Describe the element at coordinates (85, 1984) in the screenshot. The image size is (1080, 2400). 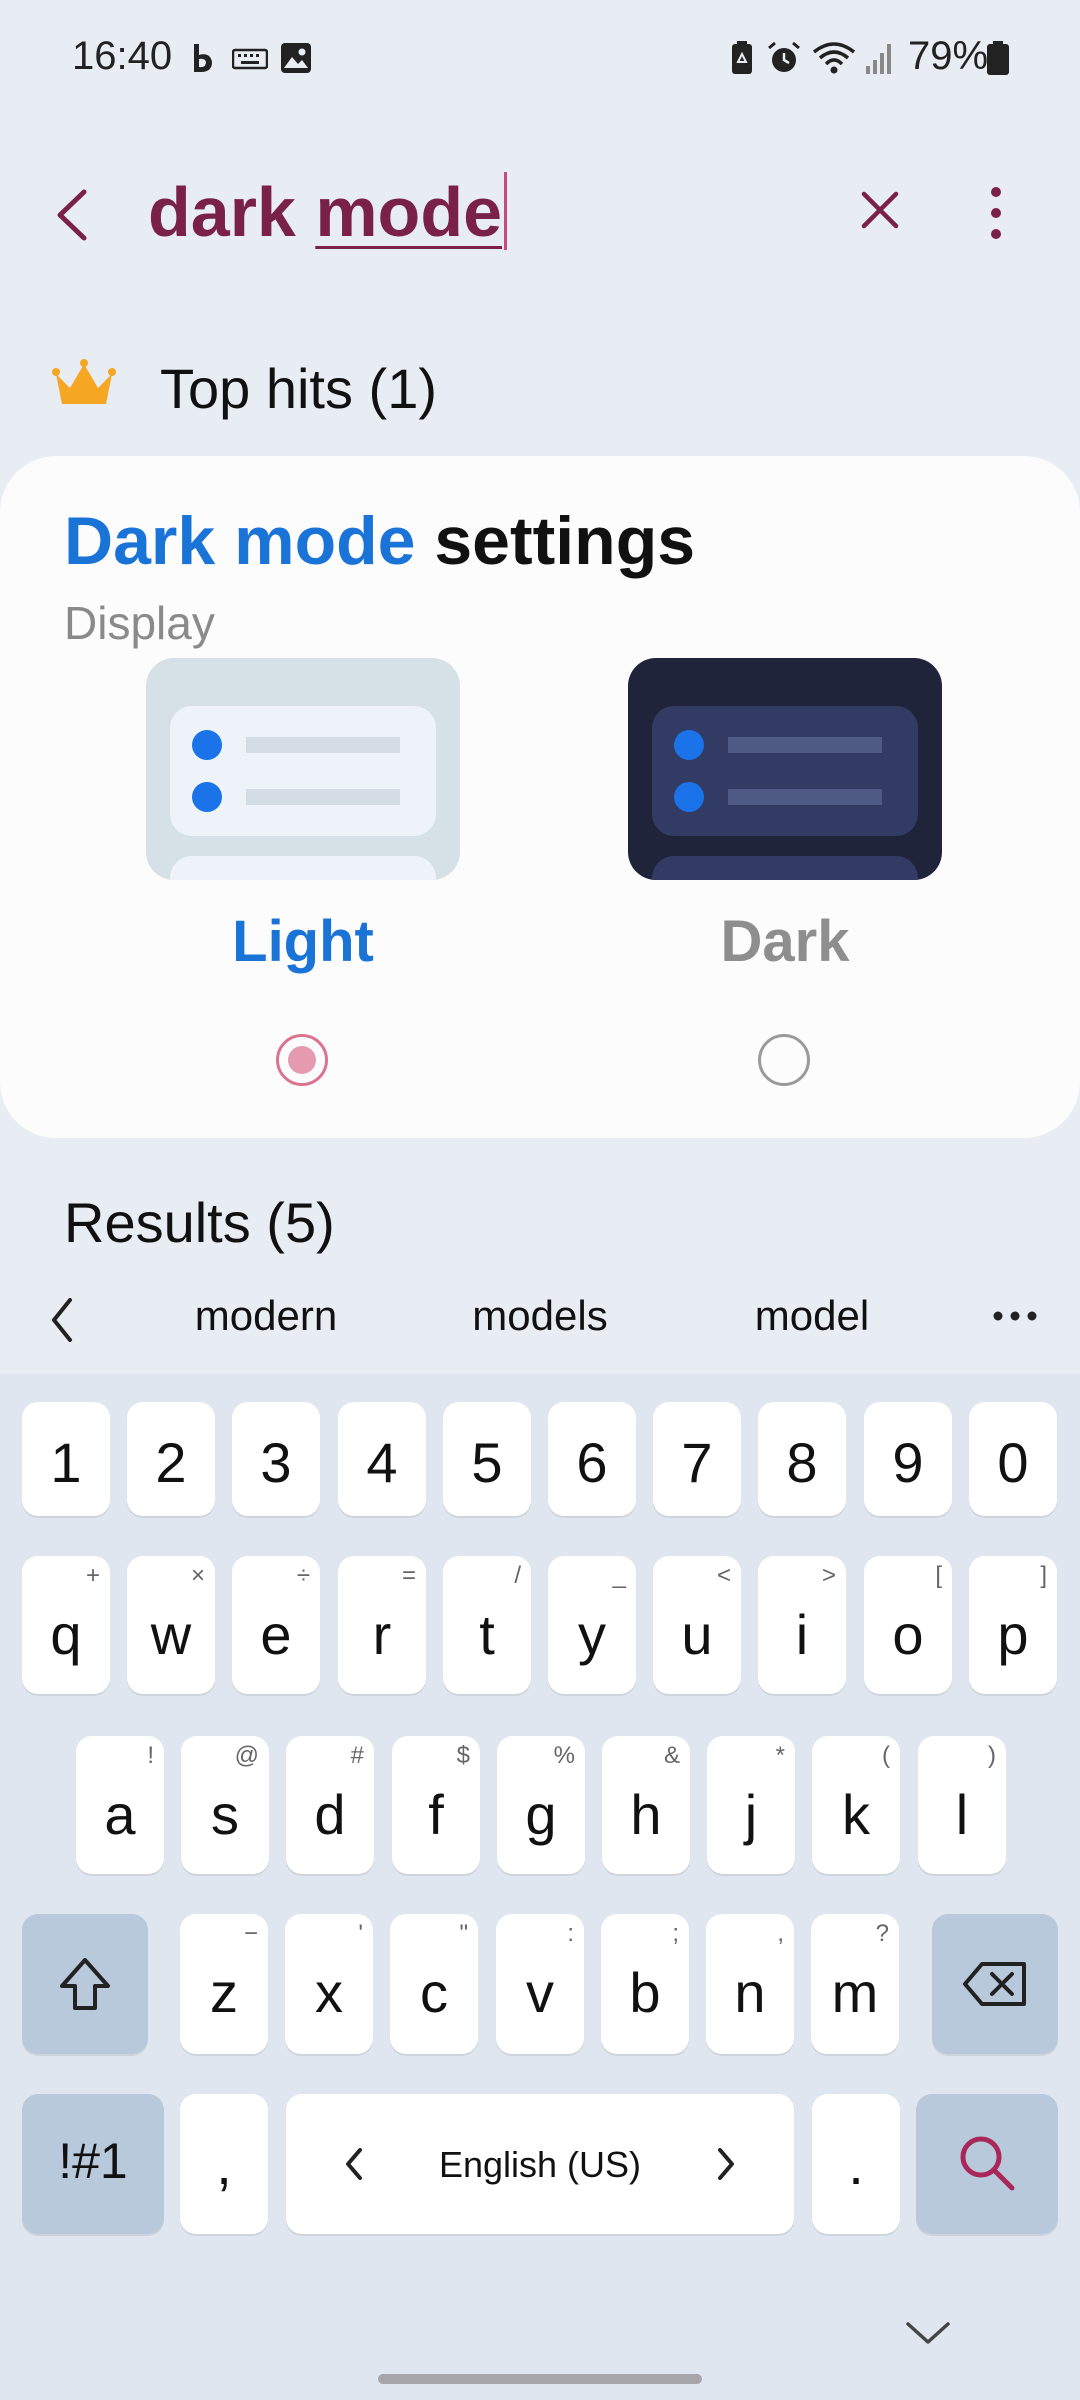
I see `shift-key` at that location.